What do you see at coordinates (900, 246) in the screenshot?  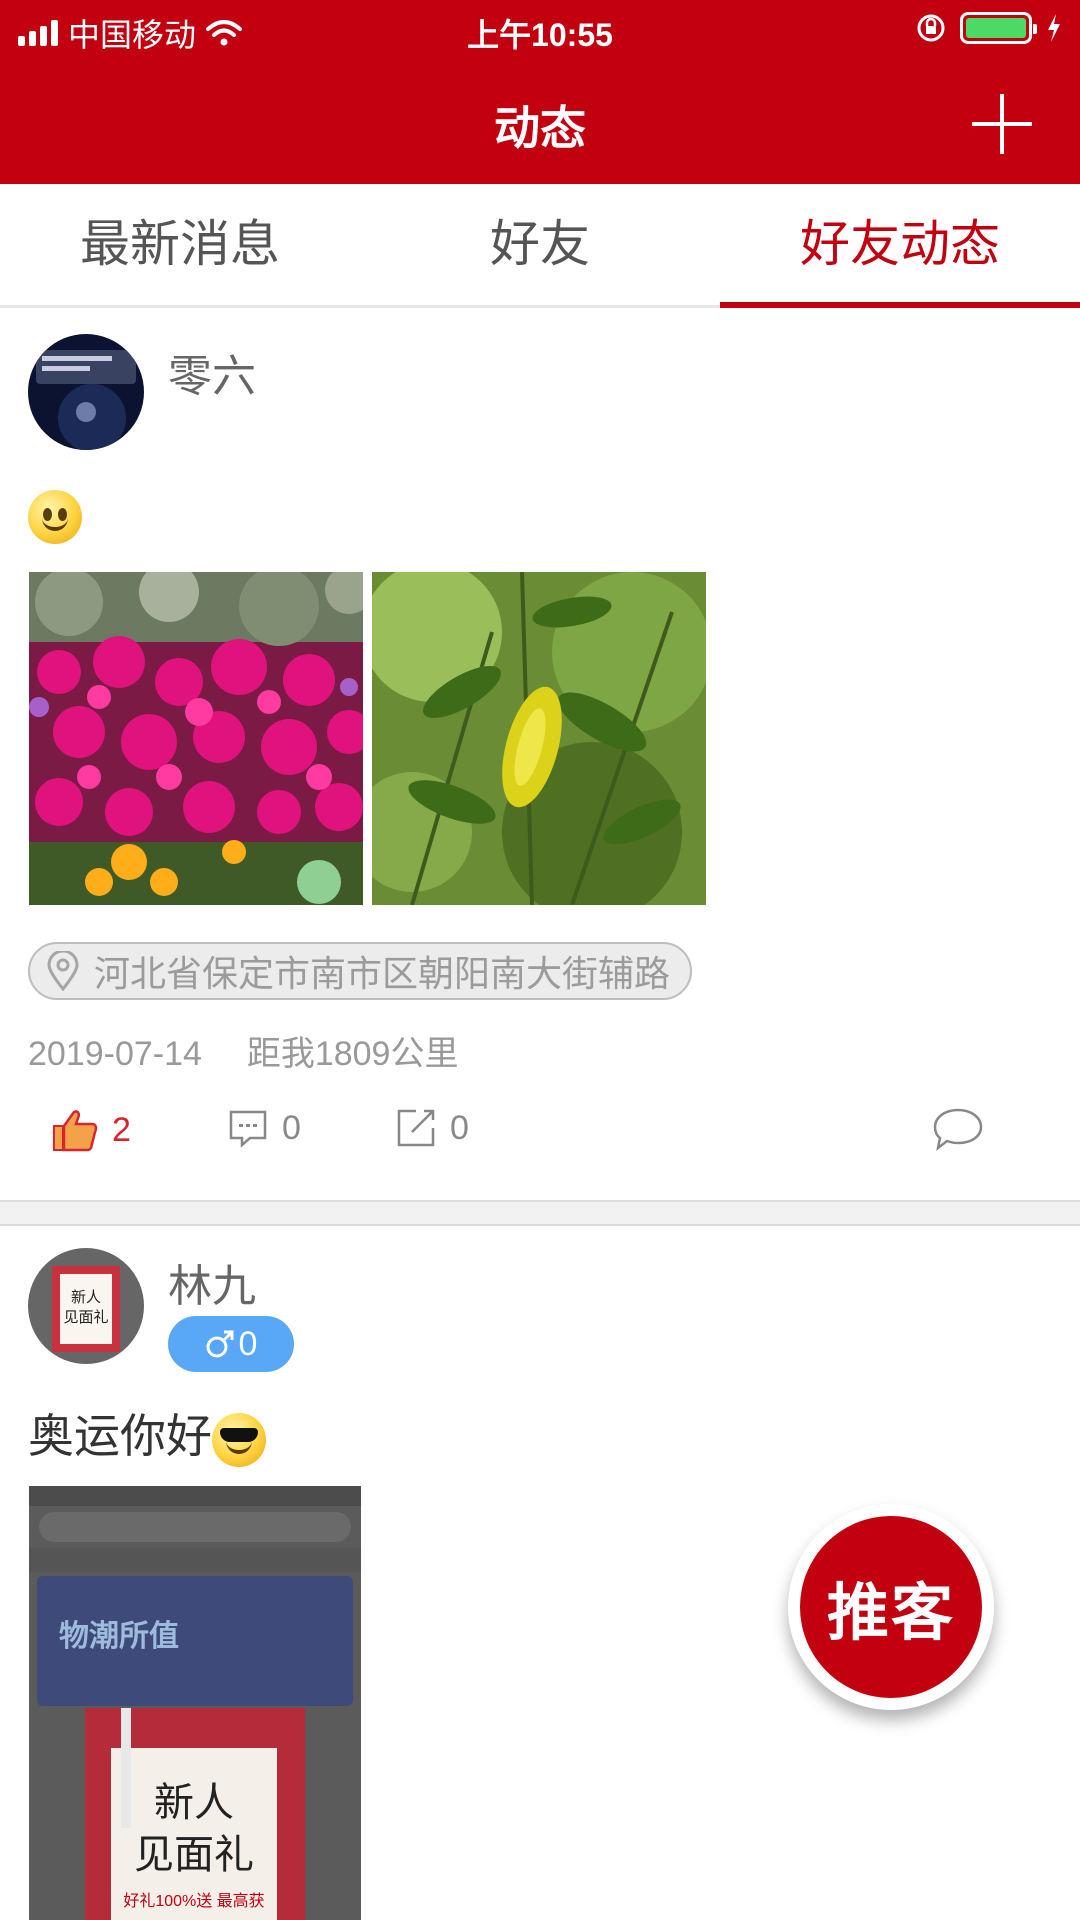 I see `tab-friend-moments: 好友动态` at bounding box center [900, 246].